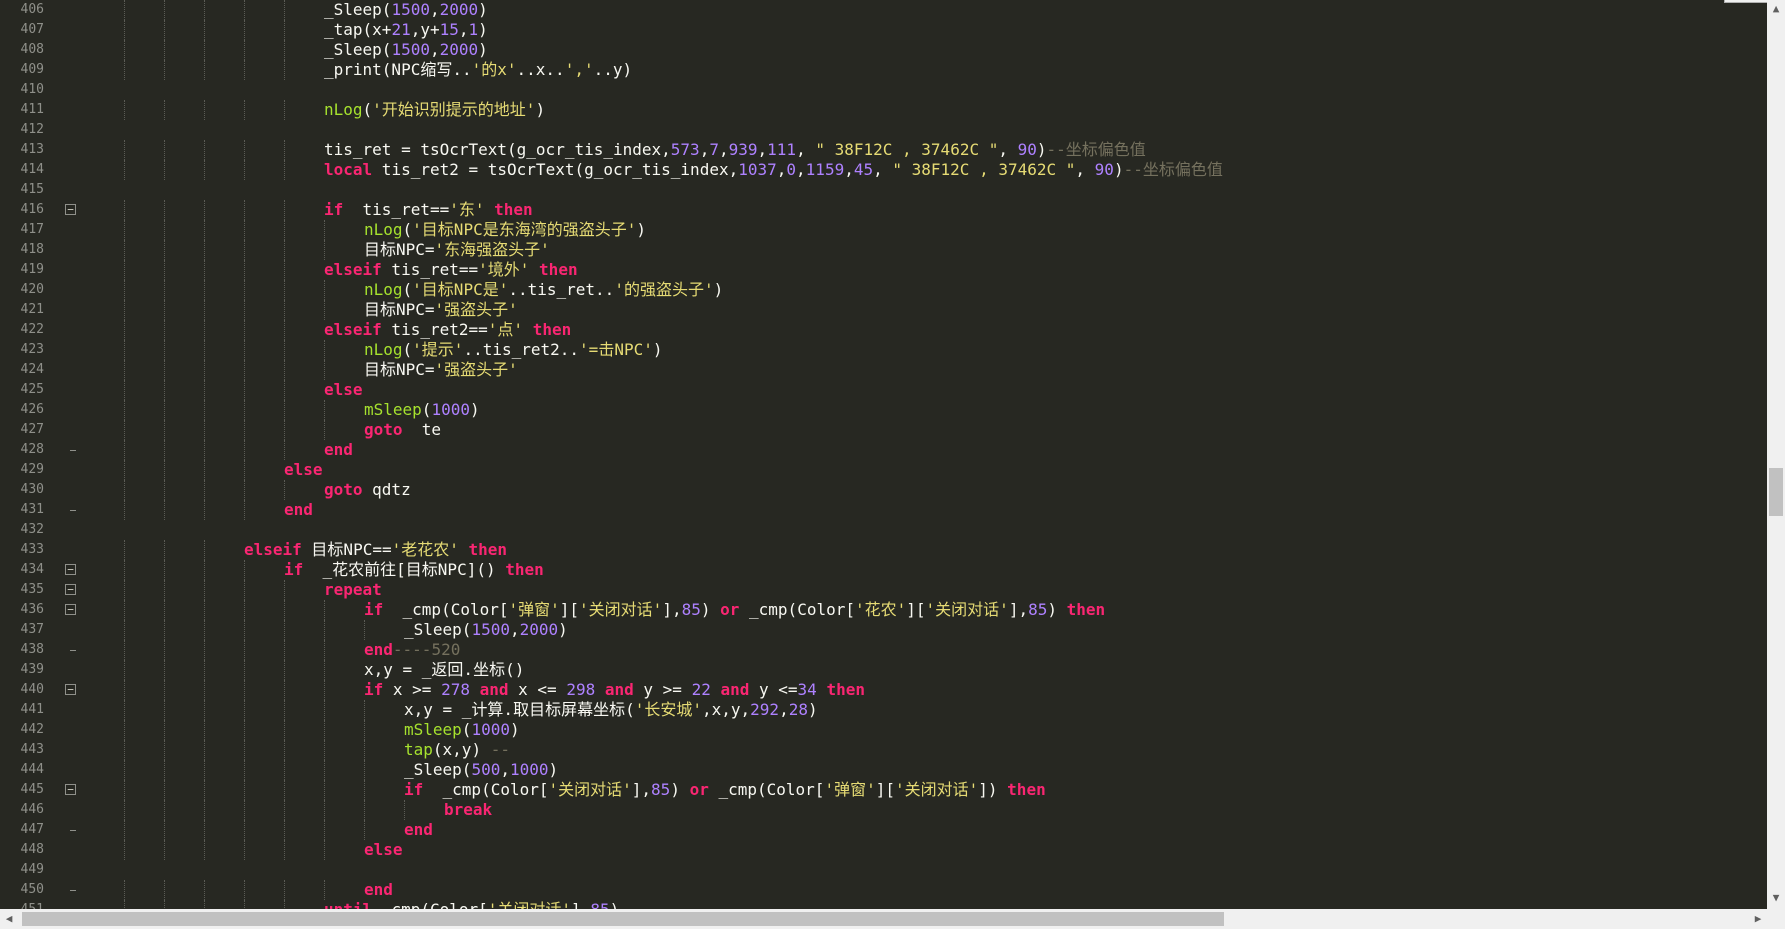  Describe the element at coordinates (623, 919) in the screenshot. I see `horizontal-scroll-thumb` at that location.